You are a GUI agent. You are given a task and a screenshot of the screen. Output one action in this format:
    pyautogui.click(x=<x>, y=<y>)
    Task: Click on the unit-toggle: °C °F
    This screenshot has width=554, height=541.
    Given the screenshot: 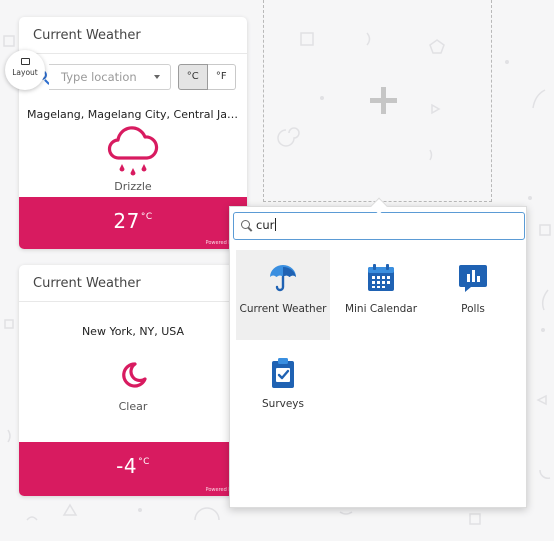 What is the action you would take?
    pyautogui.click(x=207, y=77)
    